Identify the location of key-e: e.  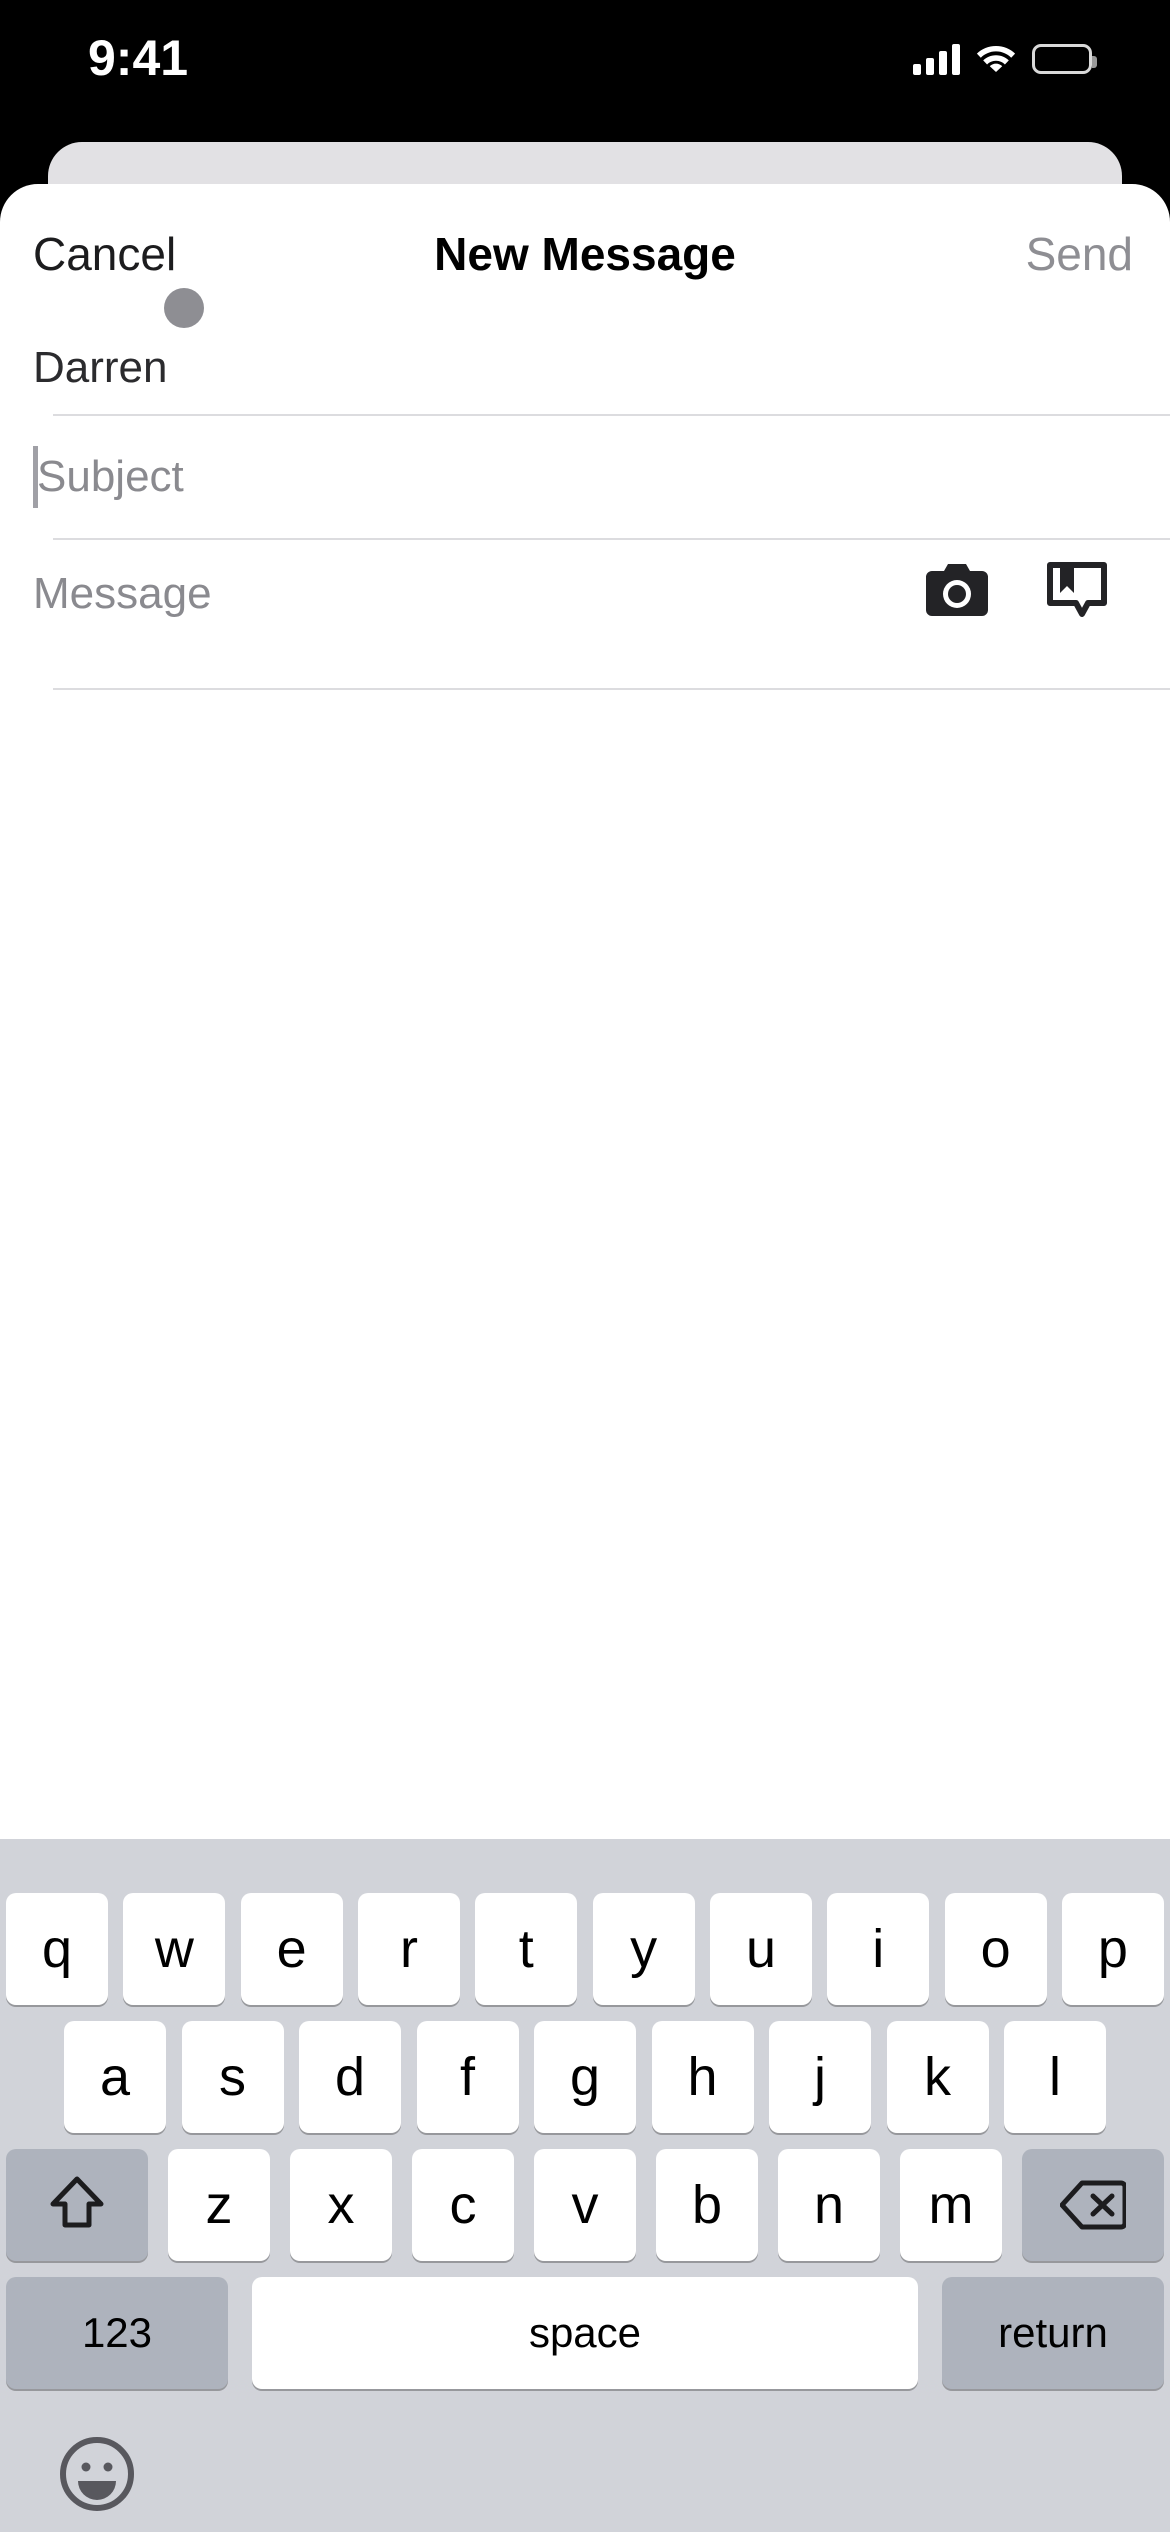
(291, 1949).